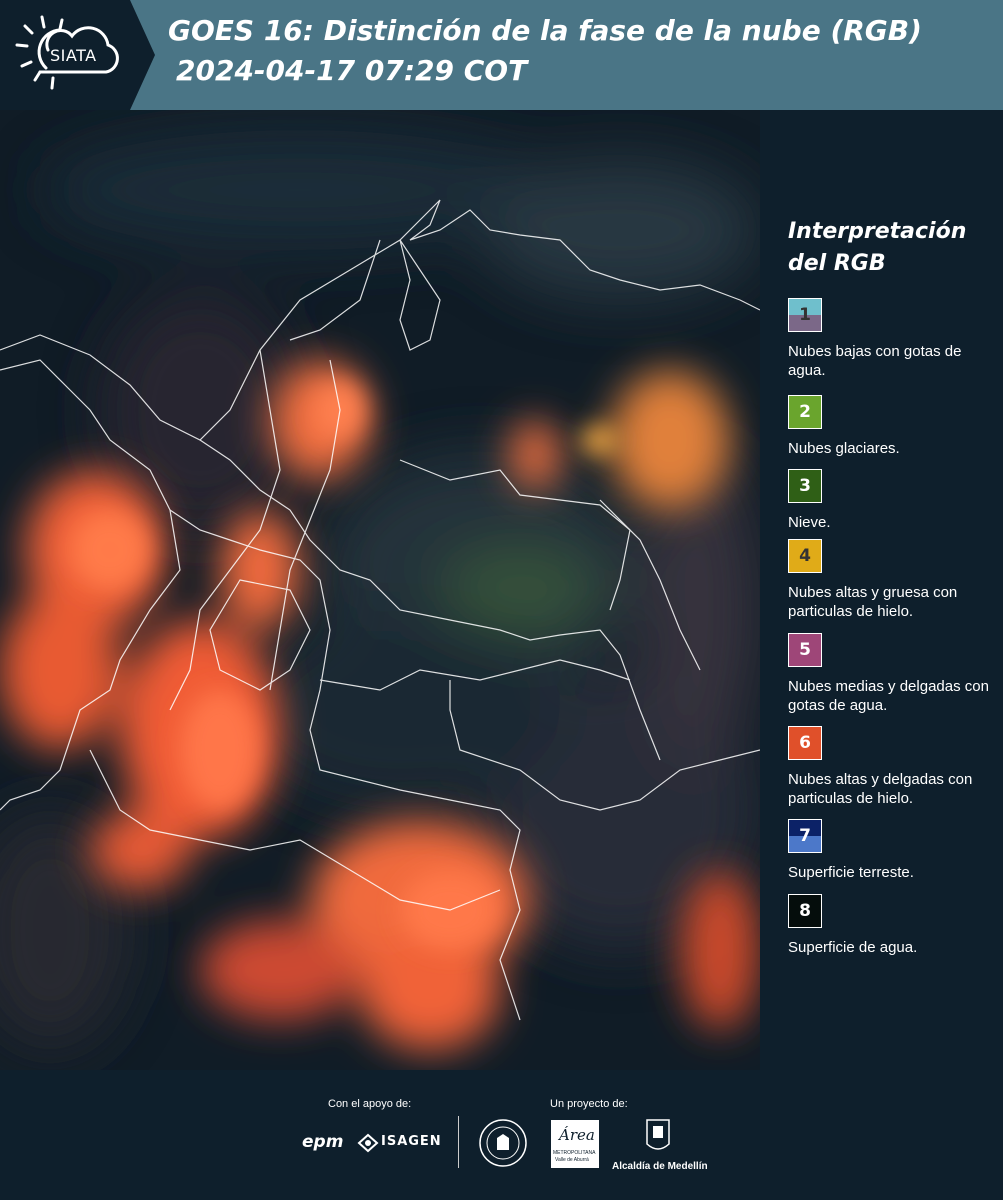 This screenshot has width=1003, height=1200. I want to click on legend-num-4: 4, so click(805, 556).